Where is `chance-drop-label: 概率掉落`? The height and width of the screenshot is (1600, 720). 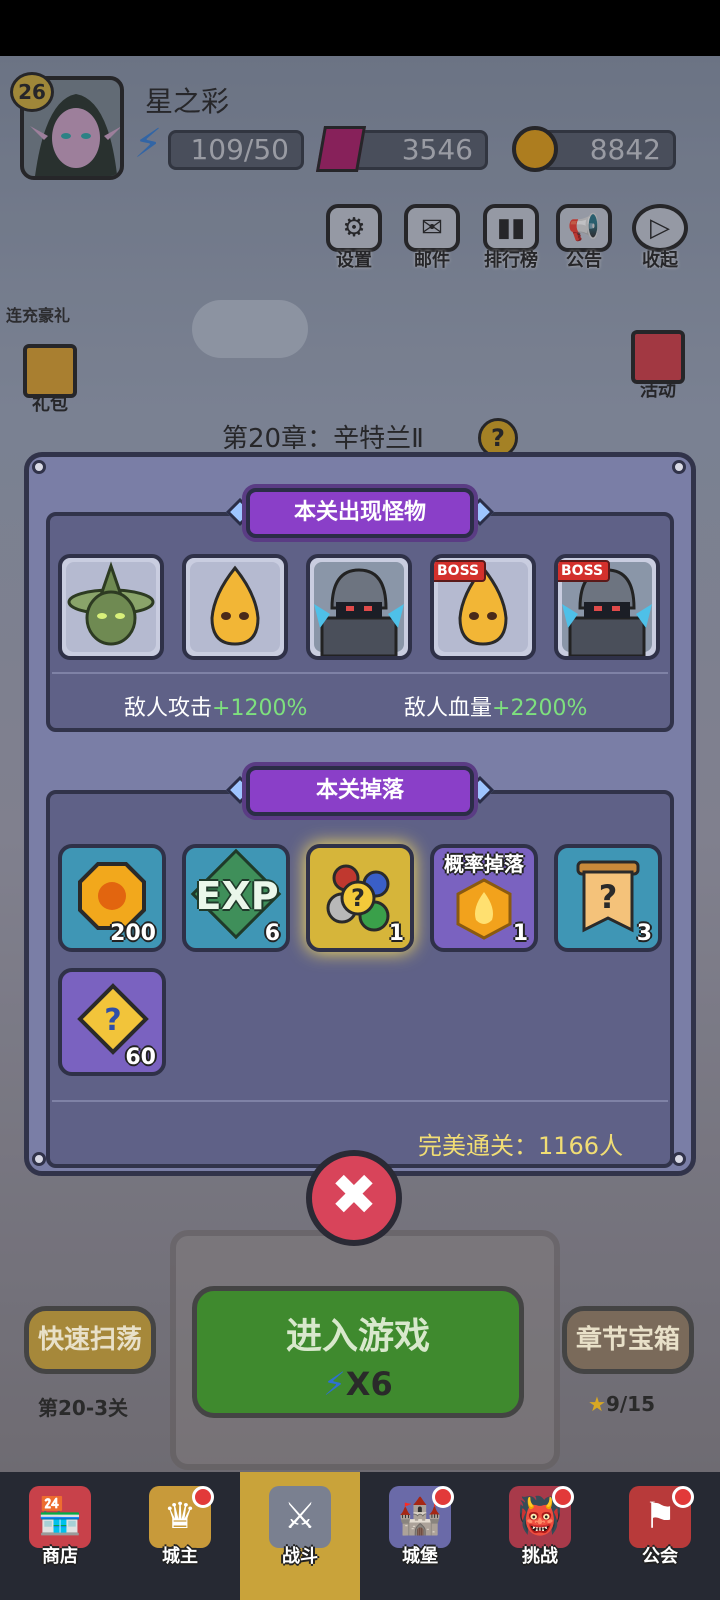
chance-drop-label: 概率掉落 is located at coordinates (484, 864).